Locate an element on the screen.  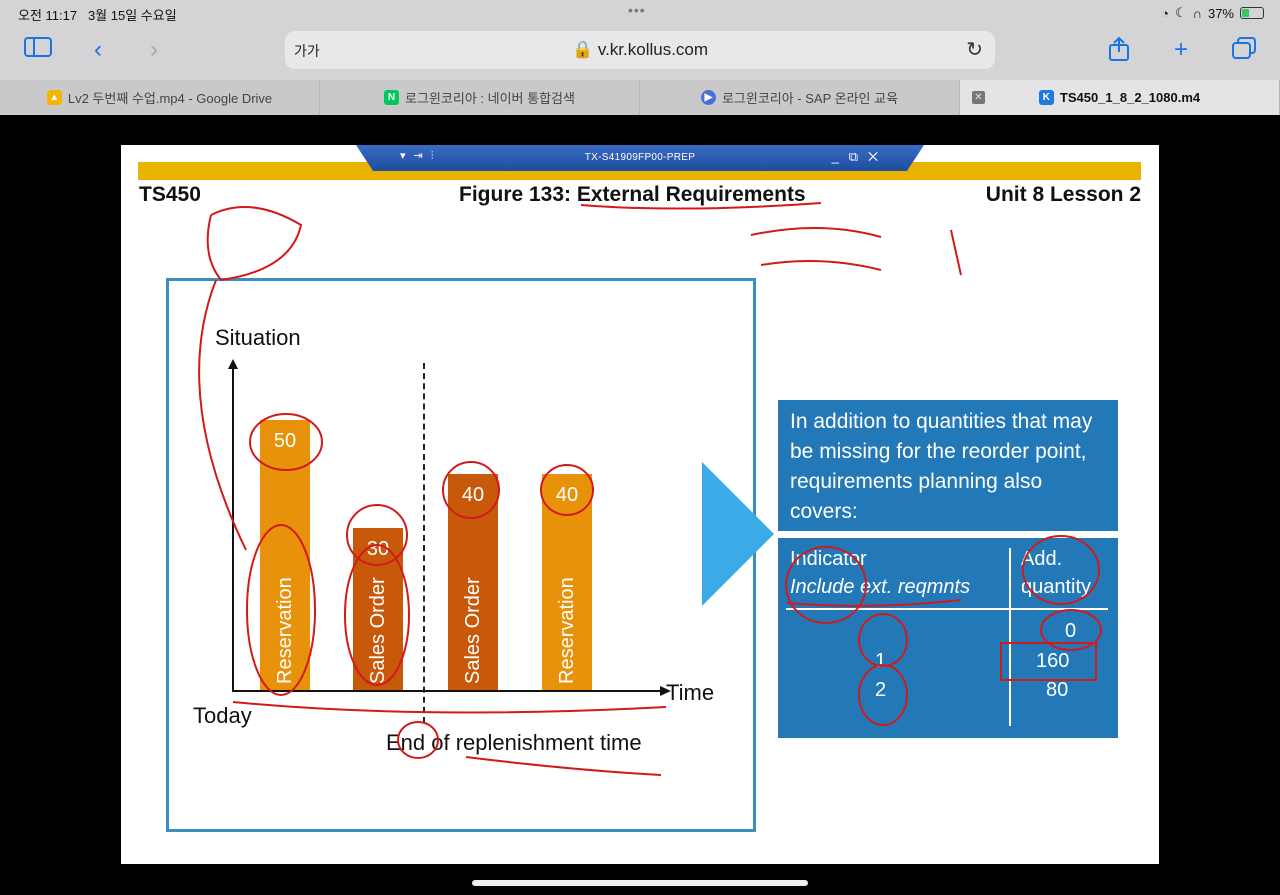
tab-kollus-video: ✕ K TS450_1_8_2_1080.m4 is located at coordinates (1120, 97).